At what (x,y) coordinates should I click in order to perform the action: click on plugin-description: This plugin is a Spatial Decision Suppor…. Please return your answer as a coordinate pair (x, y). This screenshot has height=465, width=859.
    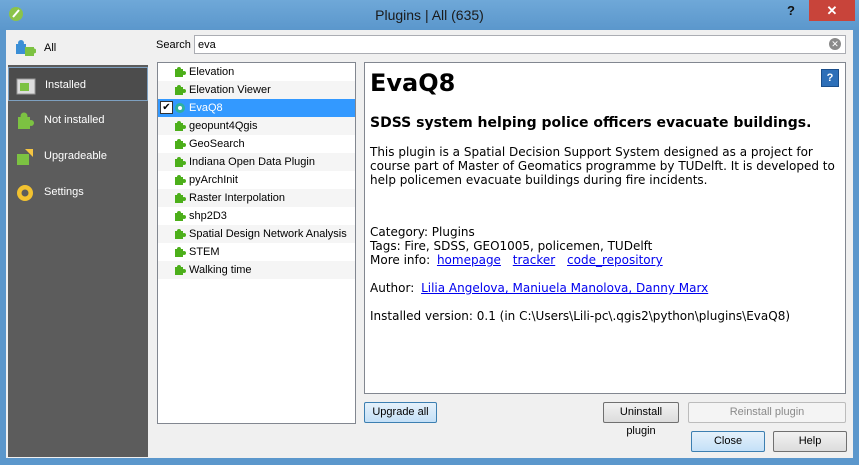
    Looking at the image, I should click on (602, 166).